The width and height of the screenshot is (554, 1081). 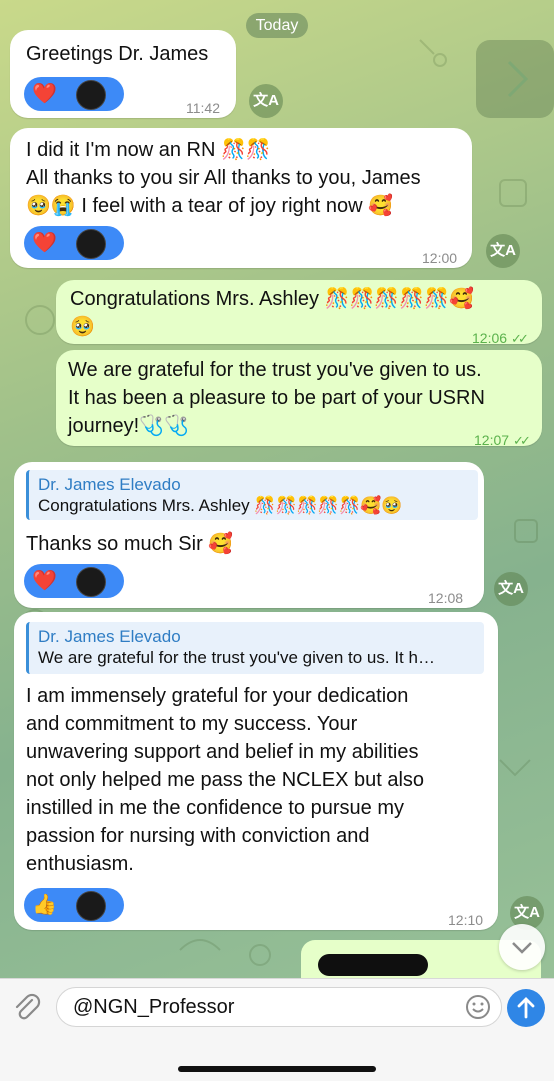 I want to click on message-input: @NGN_Professor, so click(x=279, y=1007).